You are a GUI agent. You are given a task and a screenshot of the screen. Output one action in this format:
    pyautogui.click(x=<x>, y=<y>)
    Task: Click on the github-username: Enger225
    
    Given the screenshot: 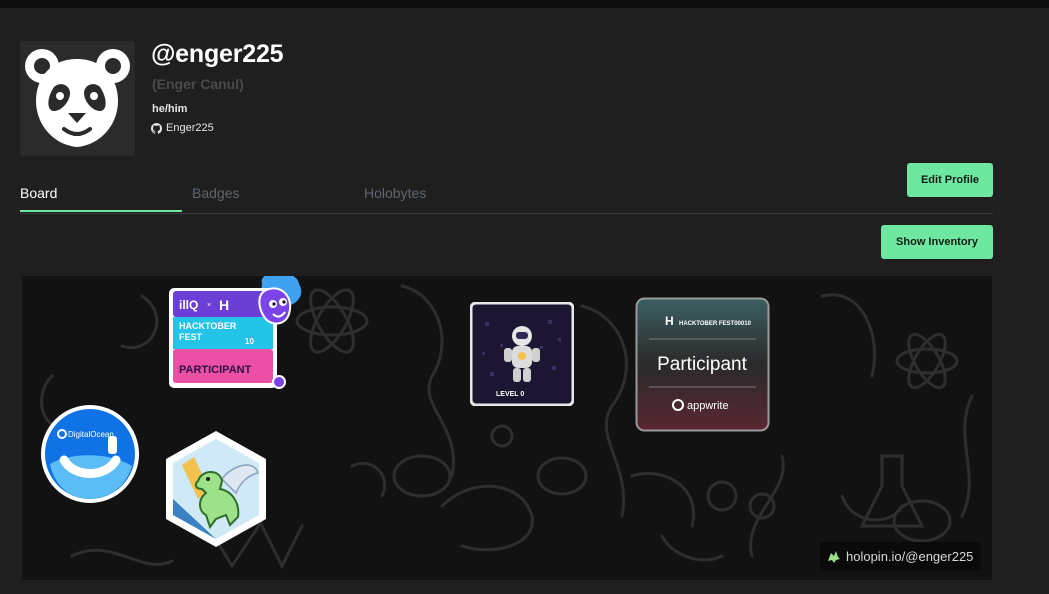 What is the action you would take?
    pyautogui.click(x=190, y=128)
    